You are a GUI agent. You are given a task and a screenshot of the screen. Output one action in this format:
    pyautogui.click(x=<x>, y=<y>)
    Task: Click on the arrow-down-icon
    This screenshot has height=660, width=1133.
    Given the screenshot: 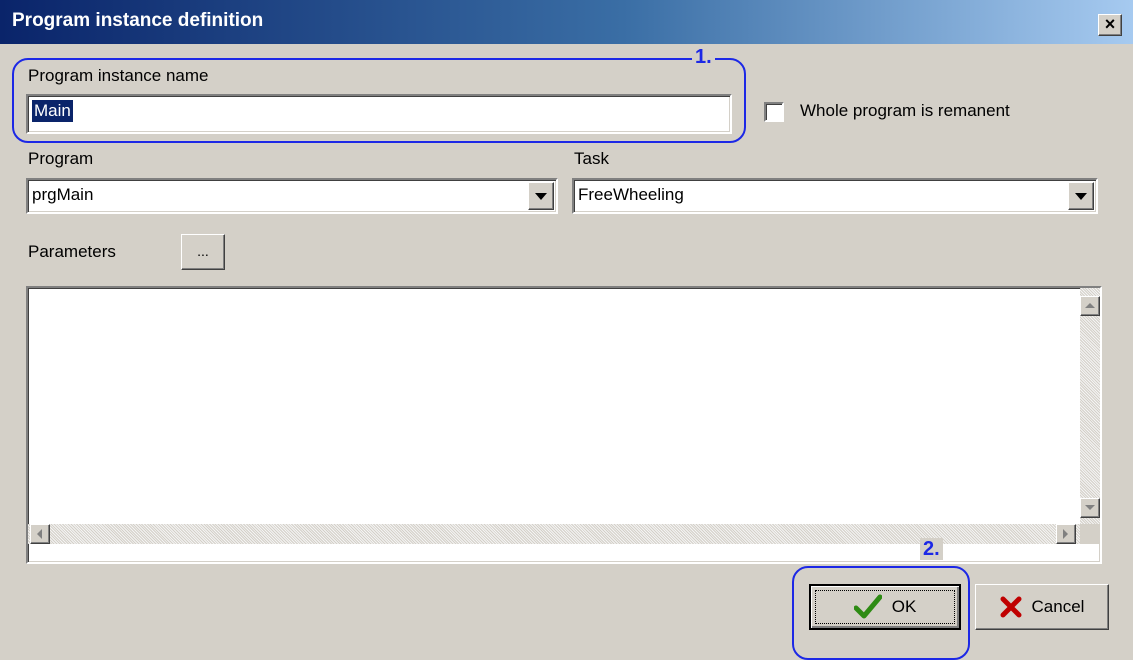 What is the action you would take?
    pyautogui.click(x=1090, y=507)
    